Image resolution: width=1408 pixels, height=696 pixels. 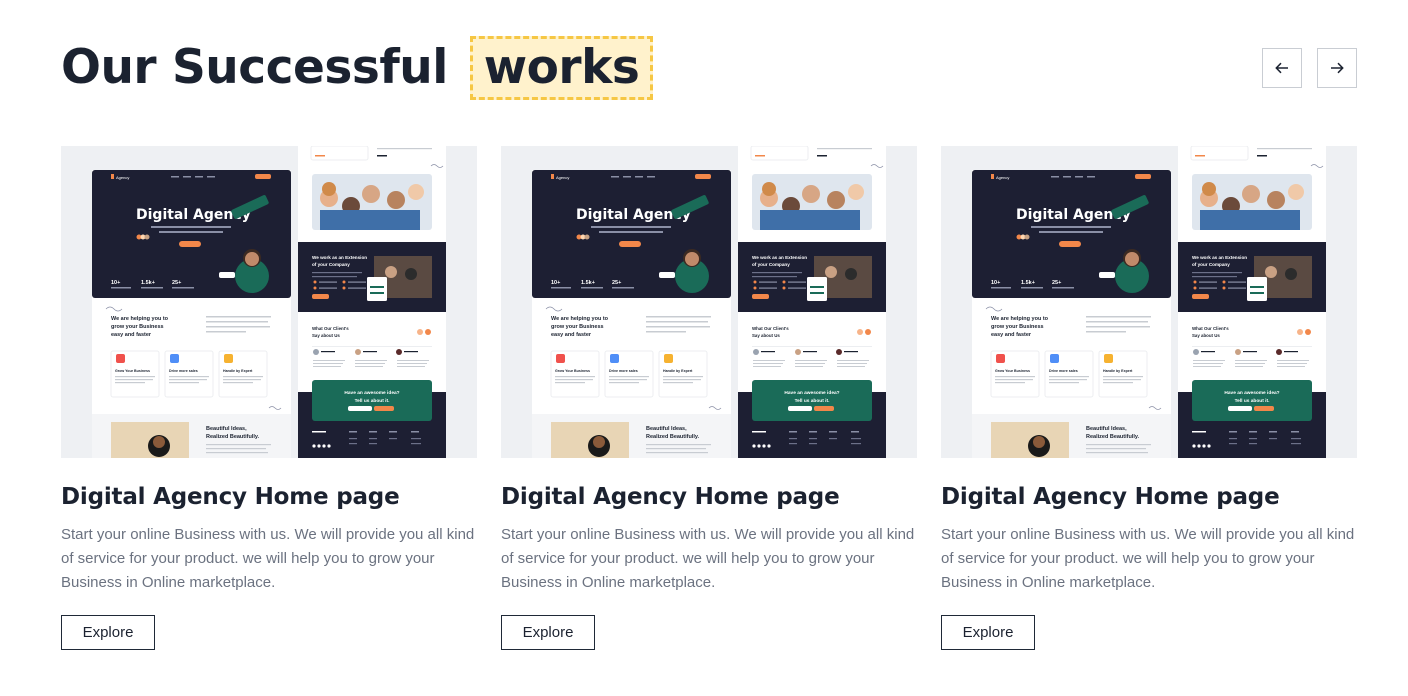 I want to click on carousel-next-button, so click(x=1337, y=68).